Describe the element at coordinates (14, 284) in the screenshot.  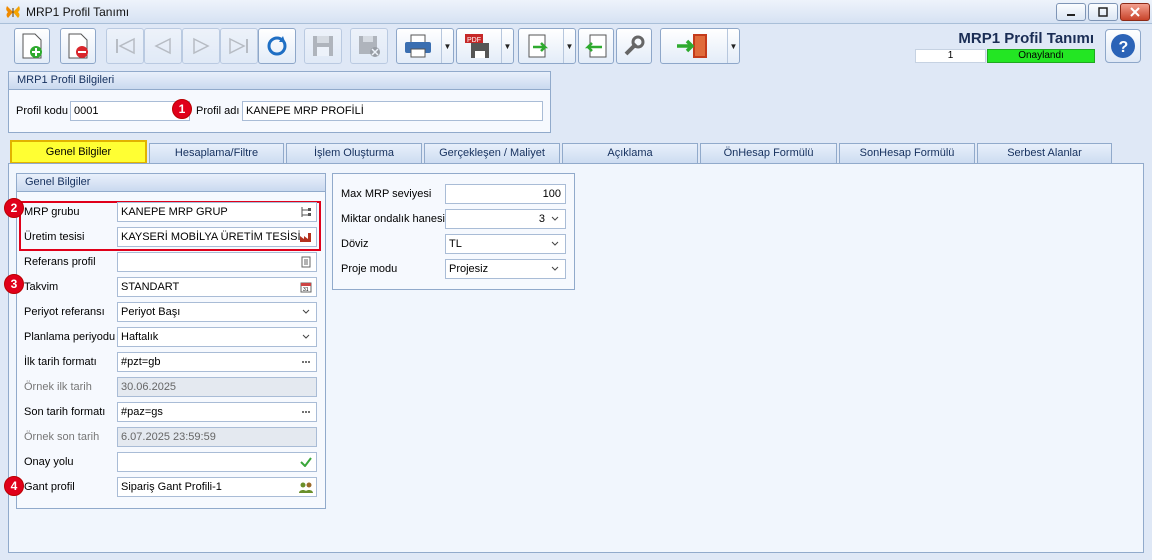
I see `marker-badge-3: 3` at that location.